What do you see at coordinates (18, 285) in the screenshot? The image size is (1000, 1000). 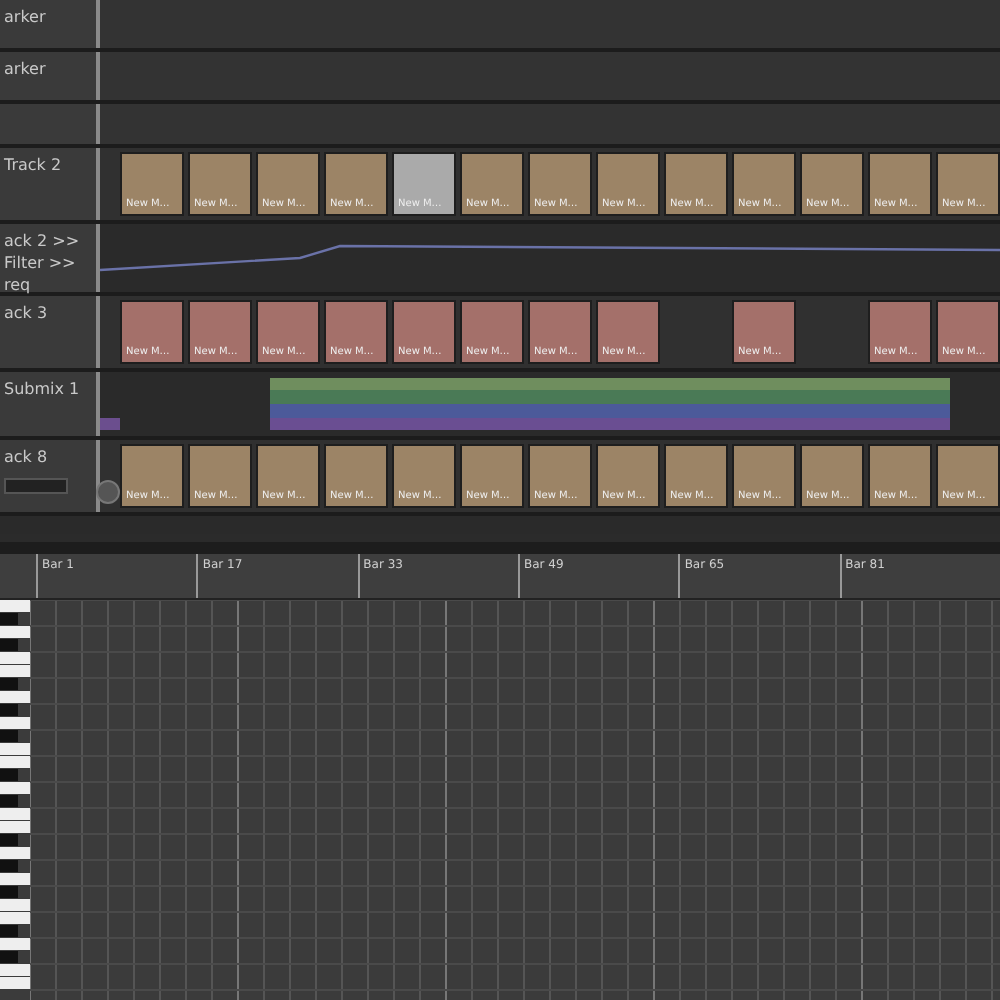 I see `automation-label: req` at bounding box center [18, 285].